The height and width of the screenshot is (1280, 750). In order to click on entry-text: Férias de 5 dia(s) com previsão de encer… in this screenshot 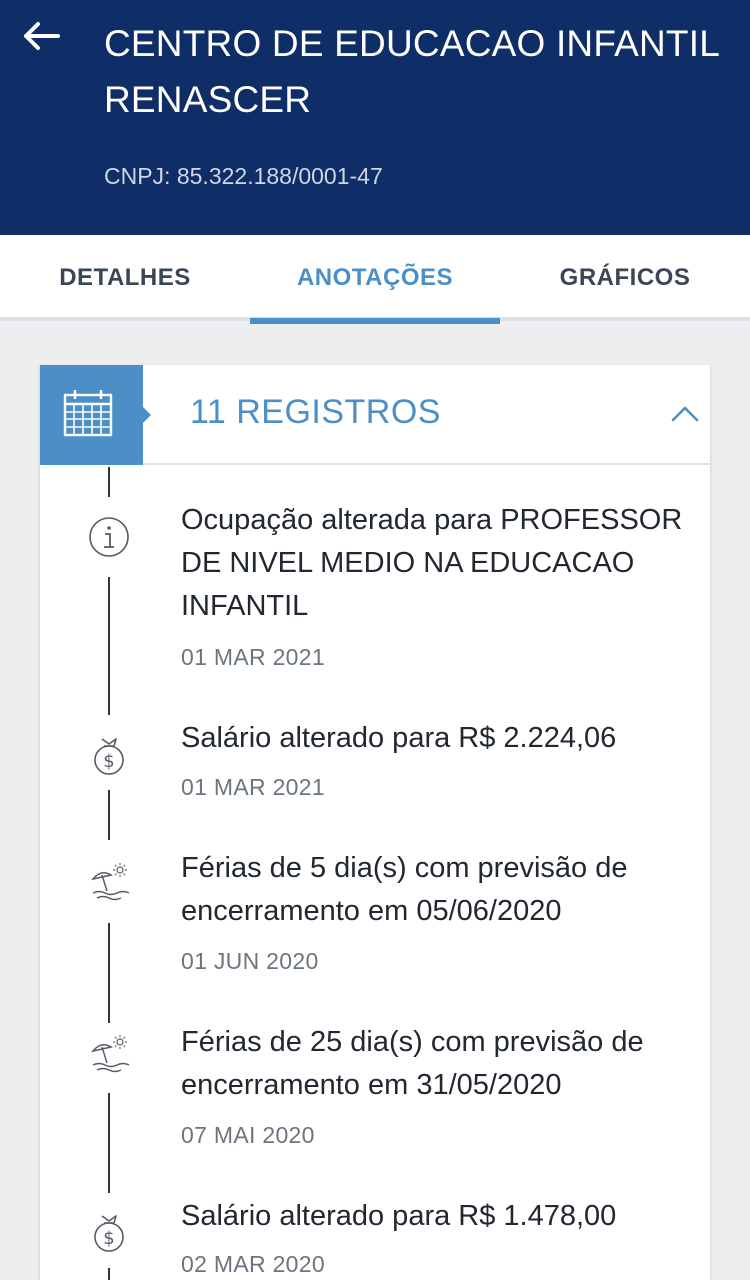, I will do `click(404, 889)`.